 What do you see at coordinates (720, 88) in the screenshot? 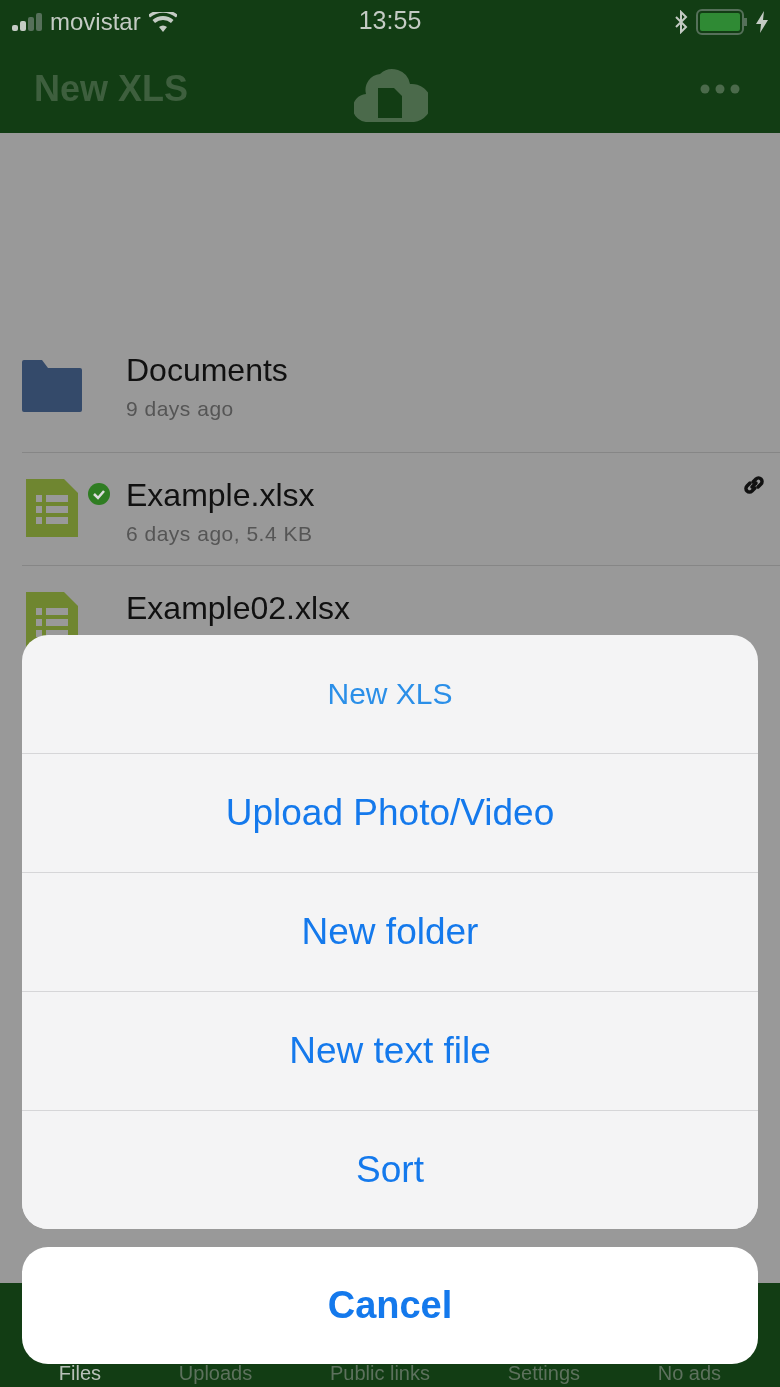
I see `more-icon` at bounding box center [720, 88].